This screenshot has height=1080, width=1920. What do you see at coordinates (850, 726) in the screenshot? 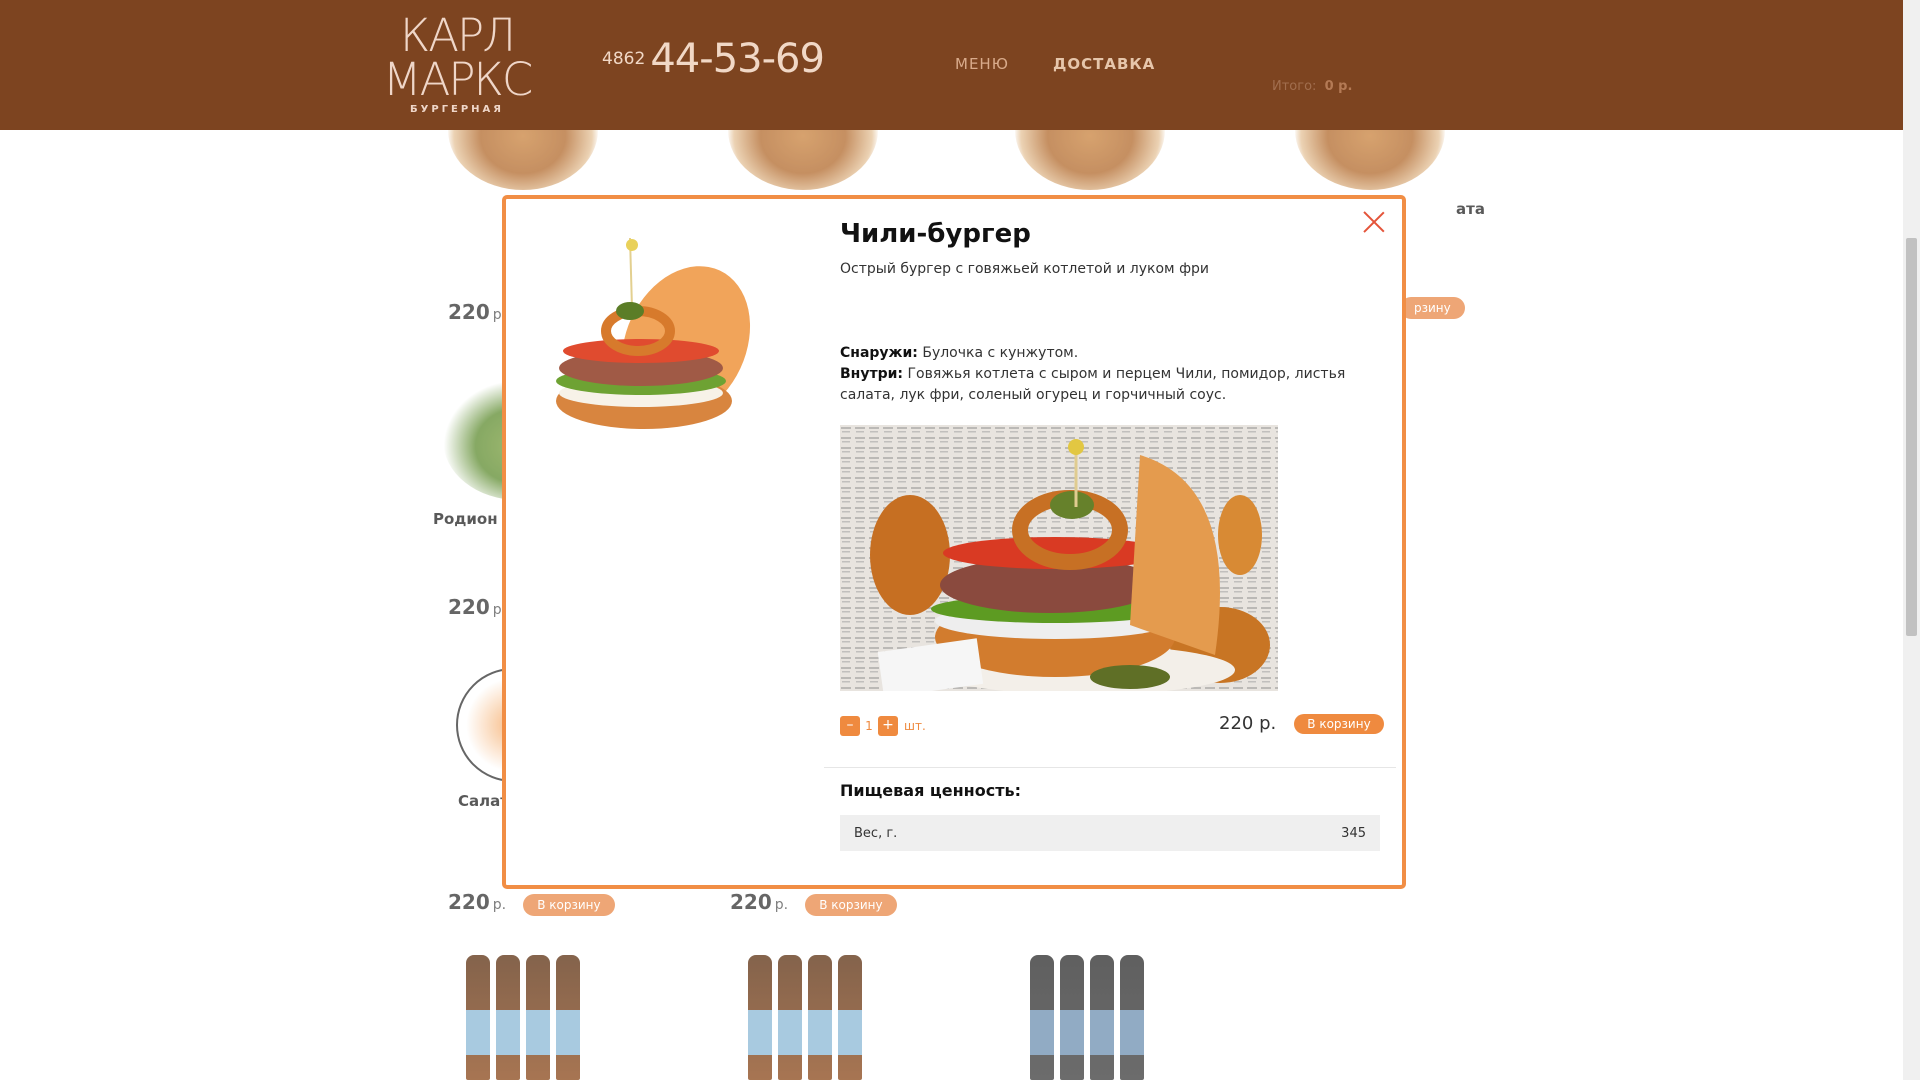
I see `decrease-button: –` at bounding box center [850, 726].